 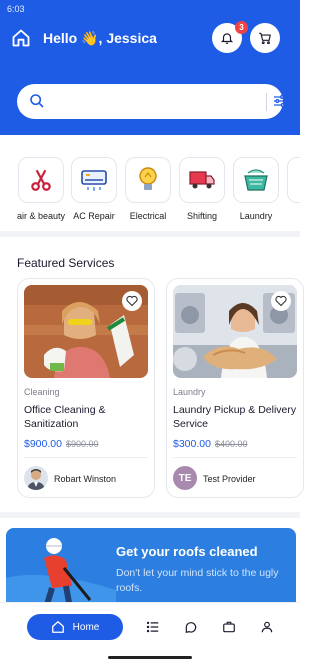 I want to click on system-gesture-area, so click(x=150, y=659).